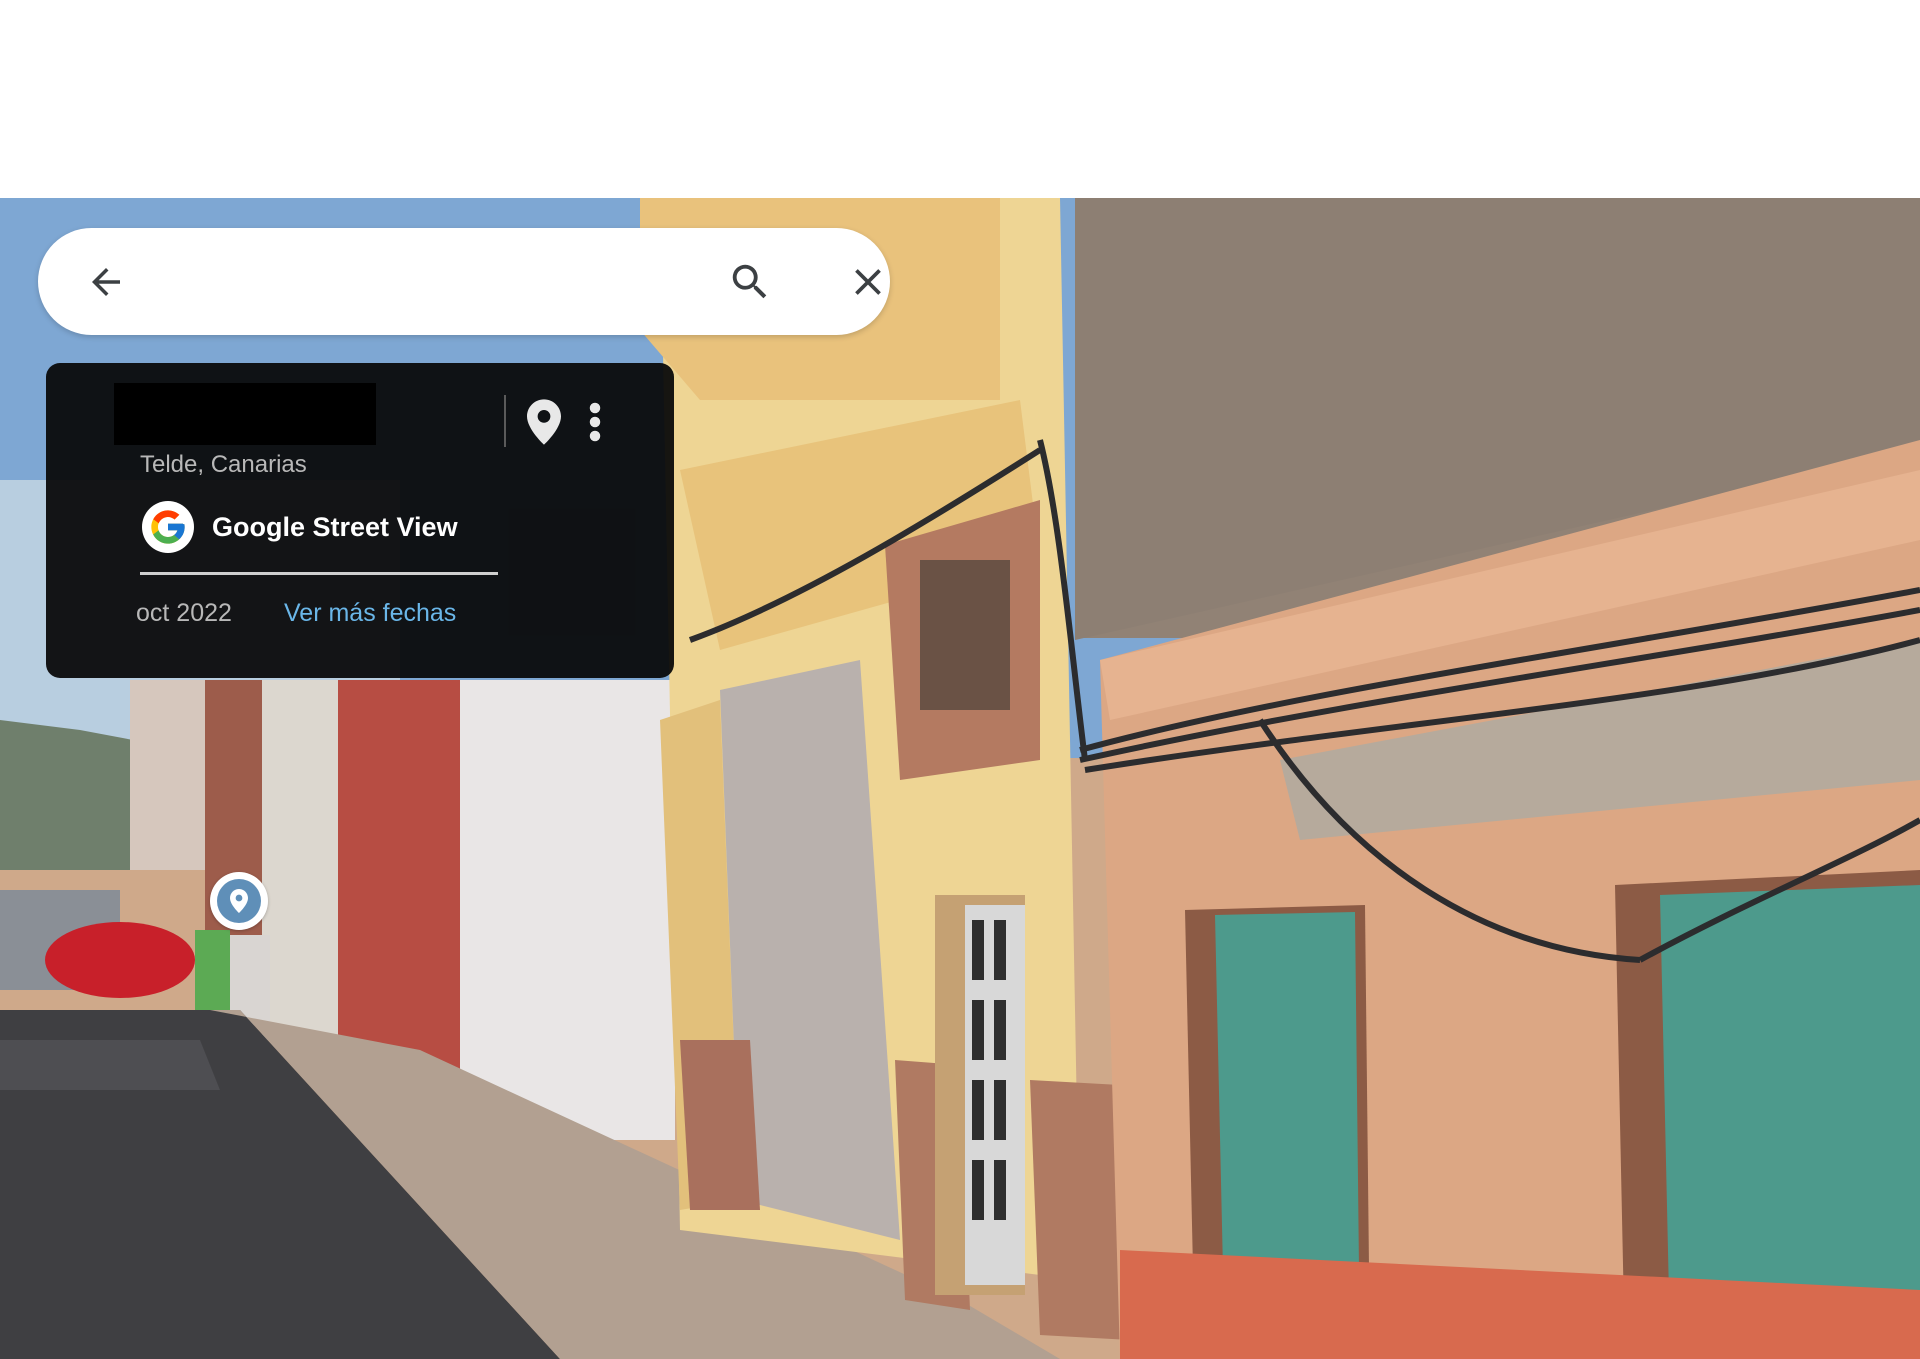  I want to click on more-dates-link: Ver más fechas, so click(370, 613).